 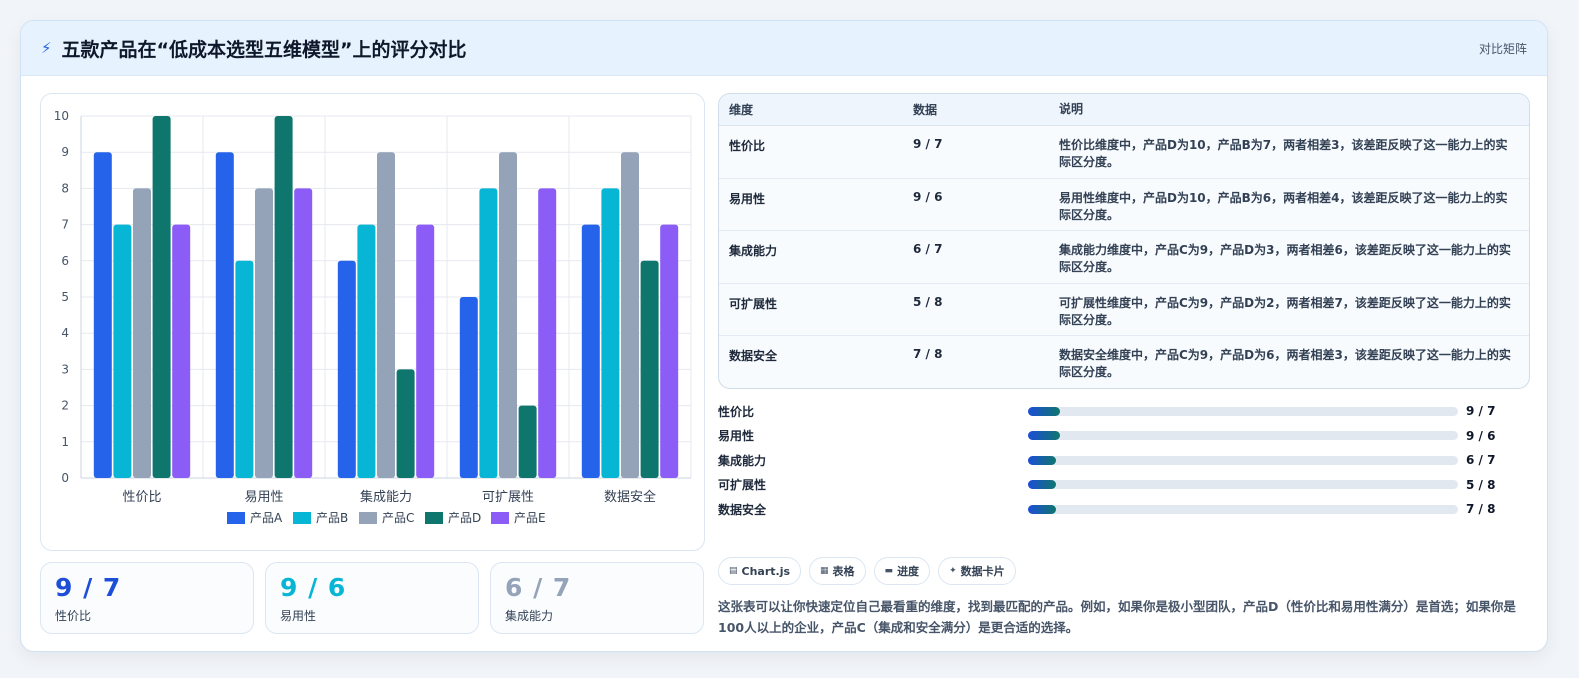 What do you see at coordinates (1071, 109) in the screenshot?
I see `header-description: 说明` at bounding box center [1071, 109].